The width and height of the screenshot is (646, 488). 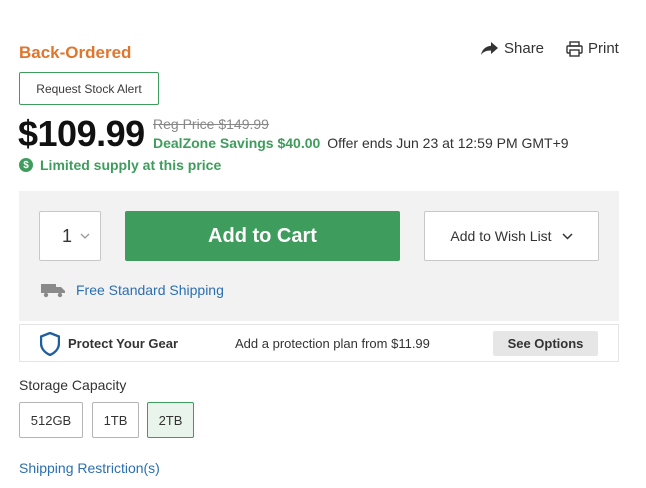 I want to click on free-shipping-row: Free Standard Shipping, so click(x=132, y=290).